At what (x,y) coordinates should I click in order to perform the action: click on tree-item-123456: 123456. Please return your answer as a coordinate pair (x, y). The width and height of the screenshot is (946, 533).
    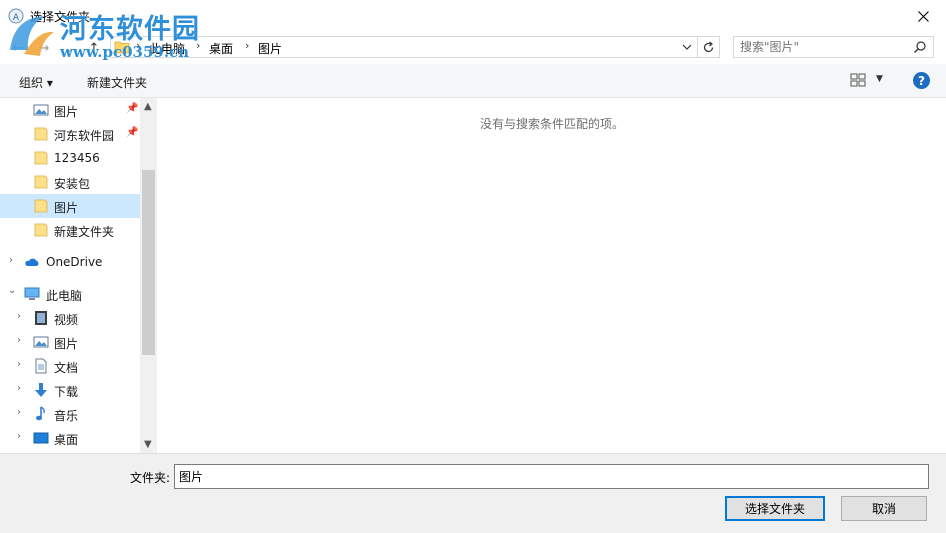
    Looking at the image, I should click on (70, 158).